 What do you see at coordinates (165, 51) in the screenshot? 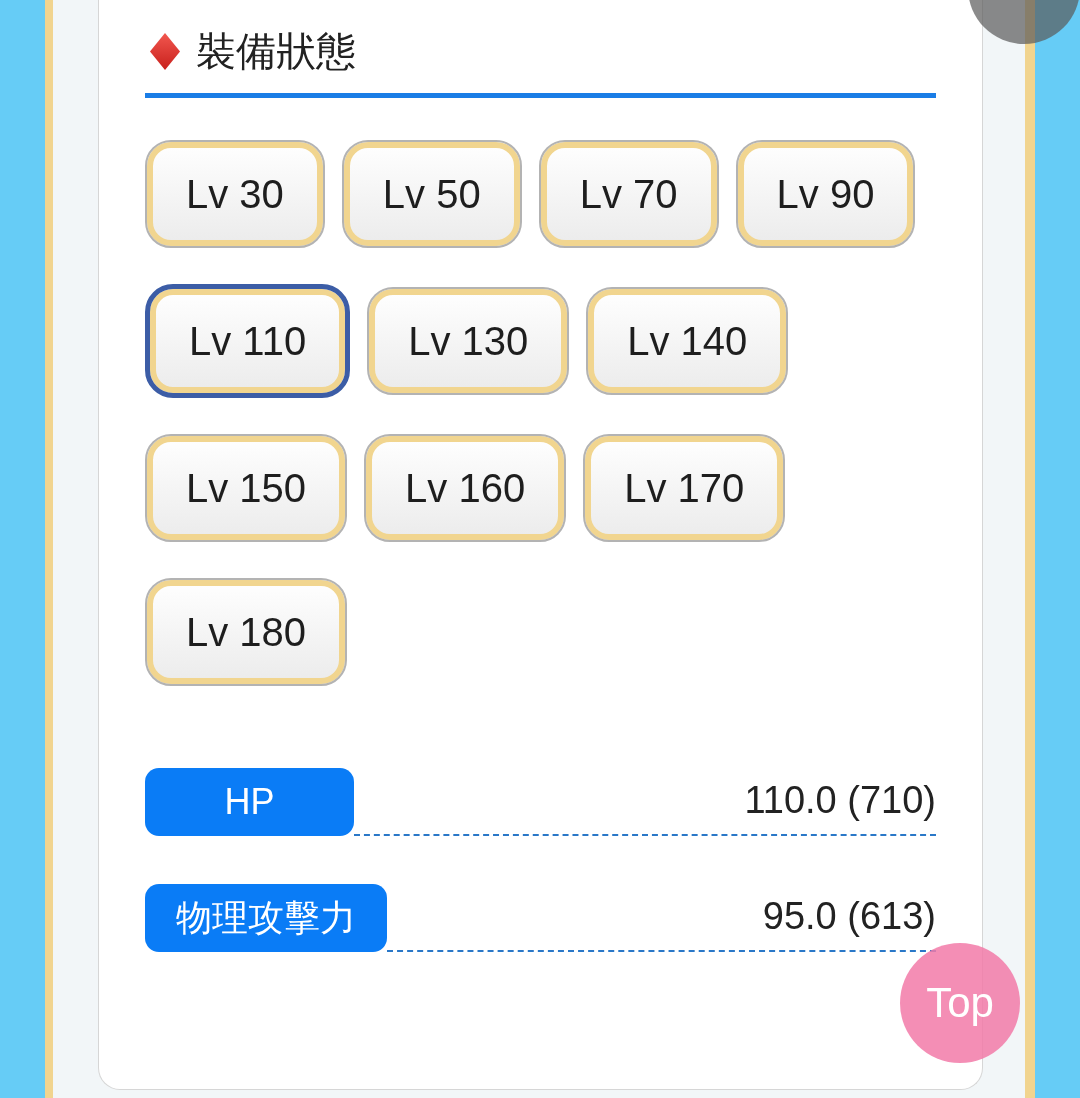
I see `diamond-icon` at bounding box center [165, 51].